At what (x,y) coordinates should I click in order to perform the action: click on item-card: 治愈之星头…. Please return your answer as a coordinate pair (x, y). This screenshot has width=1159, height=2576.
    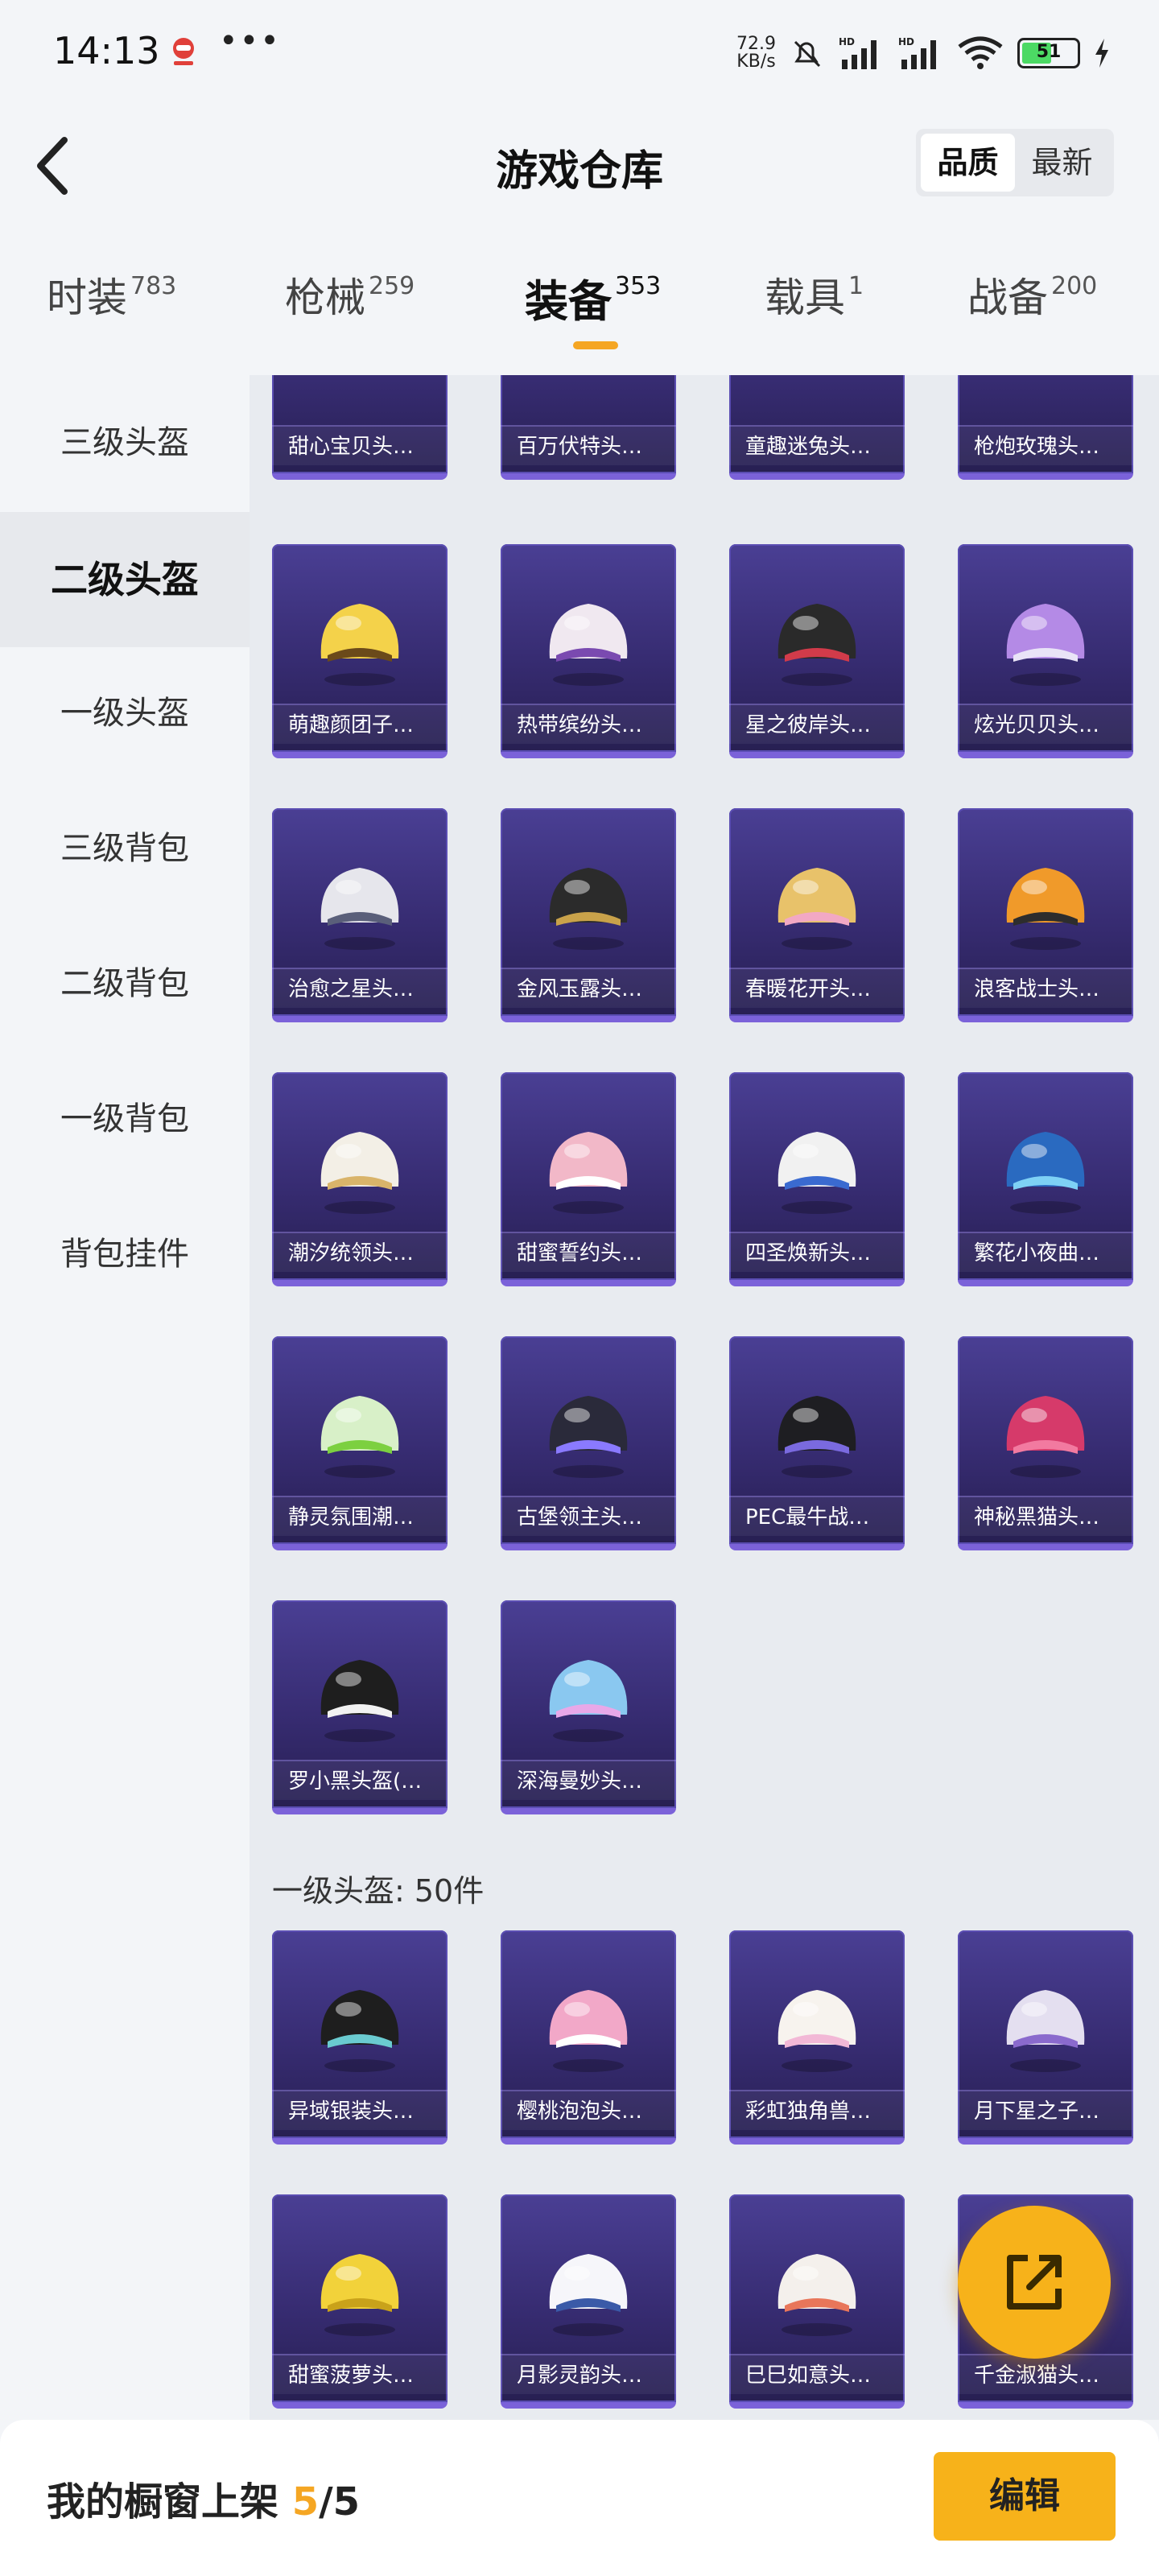
    Looking at the image, I should click on (360, 915).